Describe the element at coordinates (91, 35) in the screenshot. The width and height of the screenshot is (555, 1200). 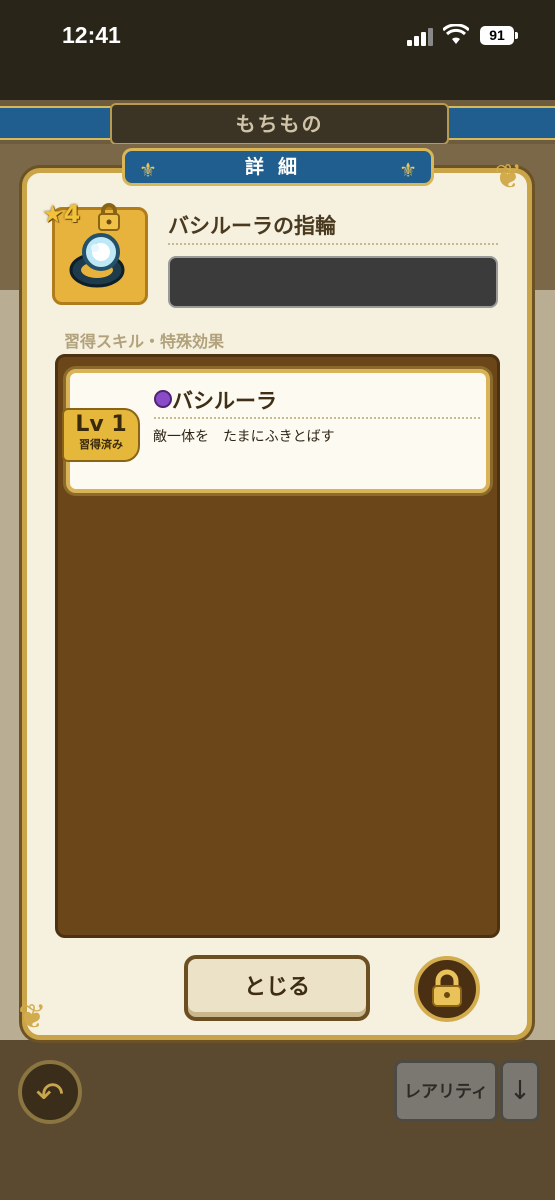
I see `clock: 12:41` at that location.